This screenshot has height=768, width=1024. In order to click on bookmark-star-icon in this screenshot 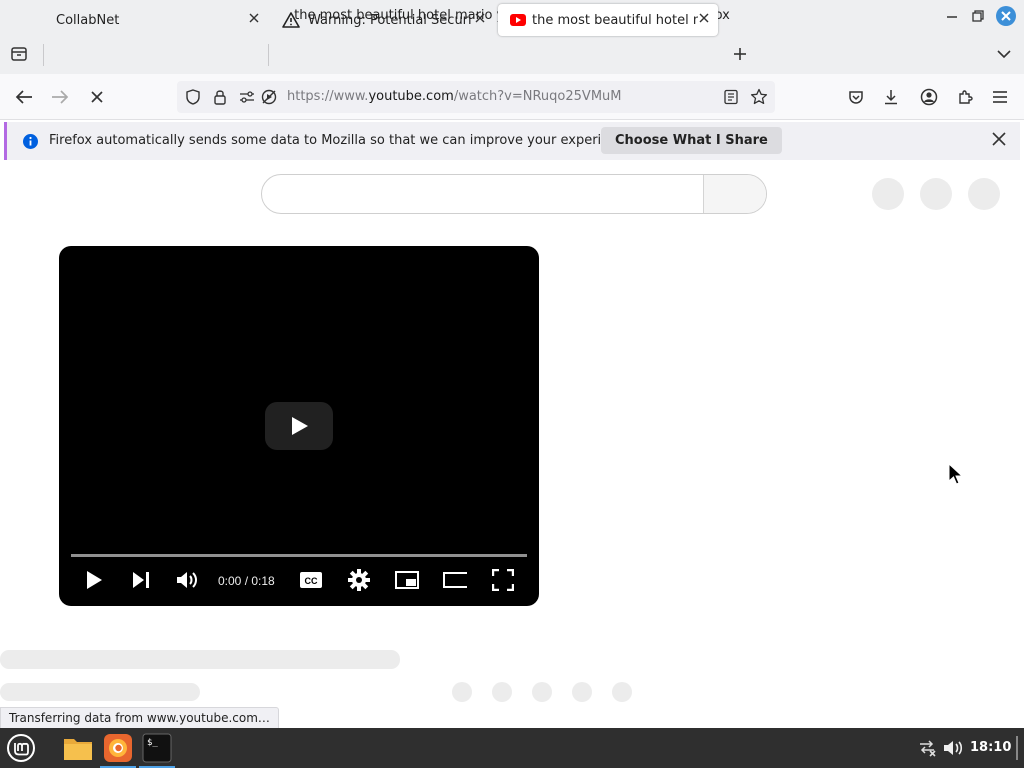, I will do `click(759, 99)`.